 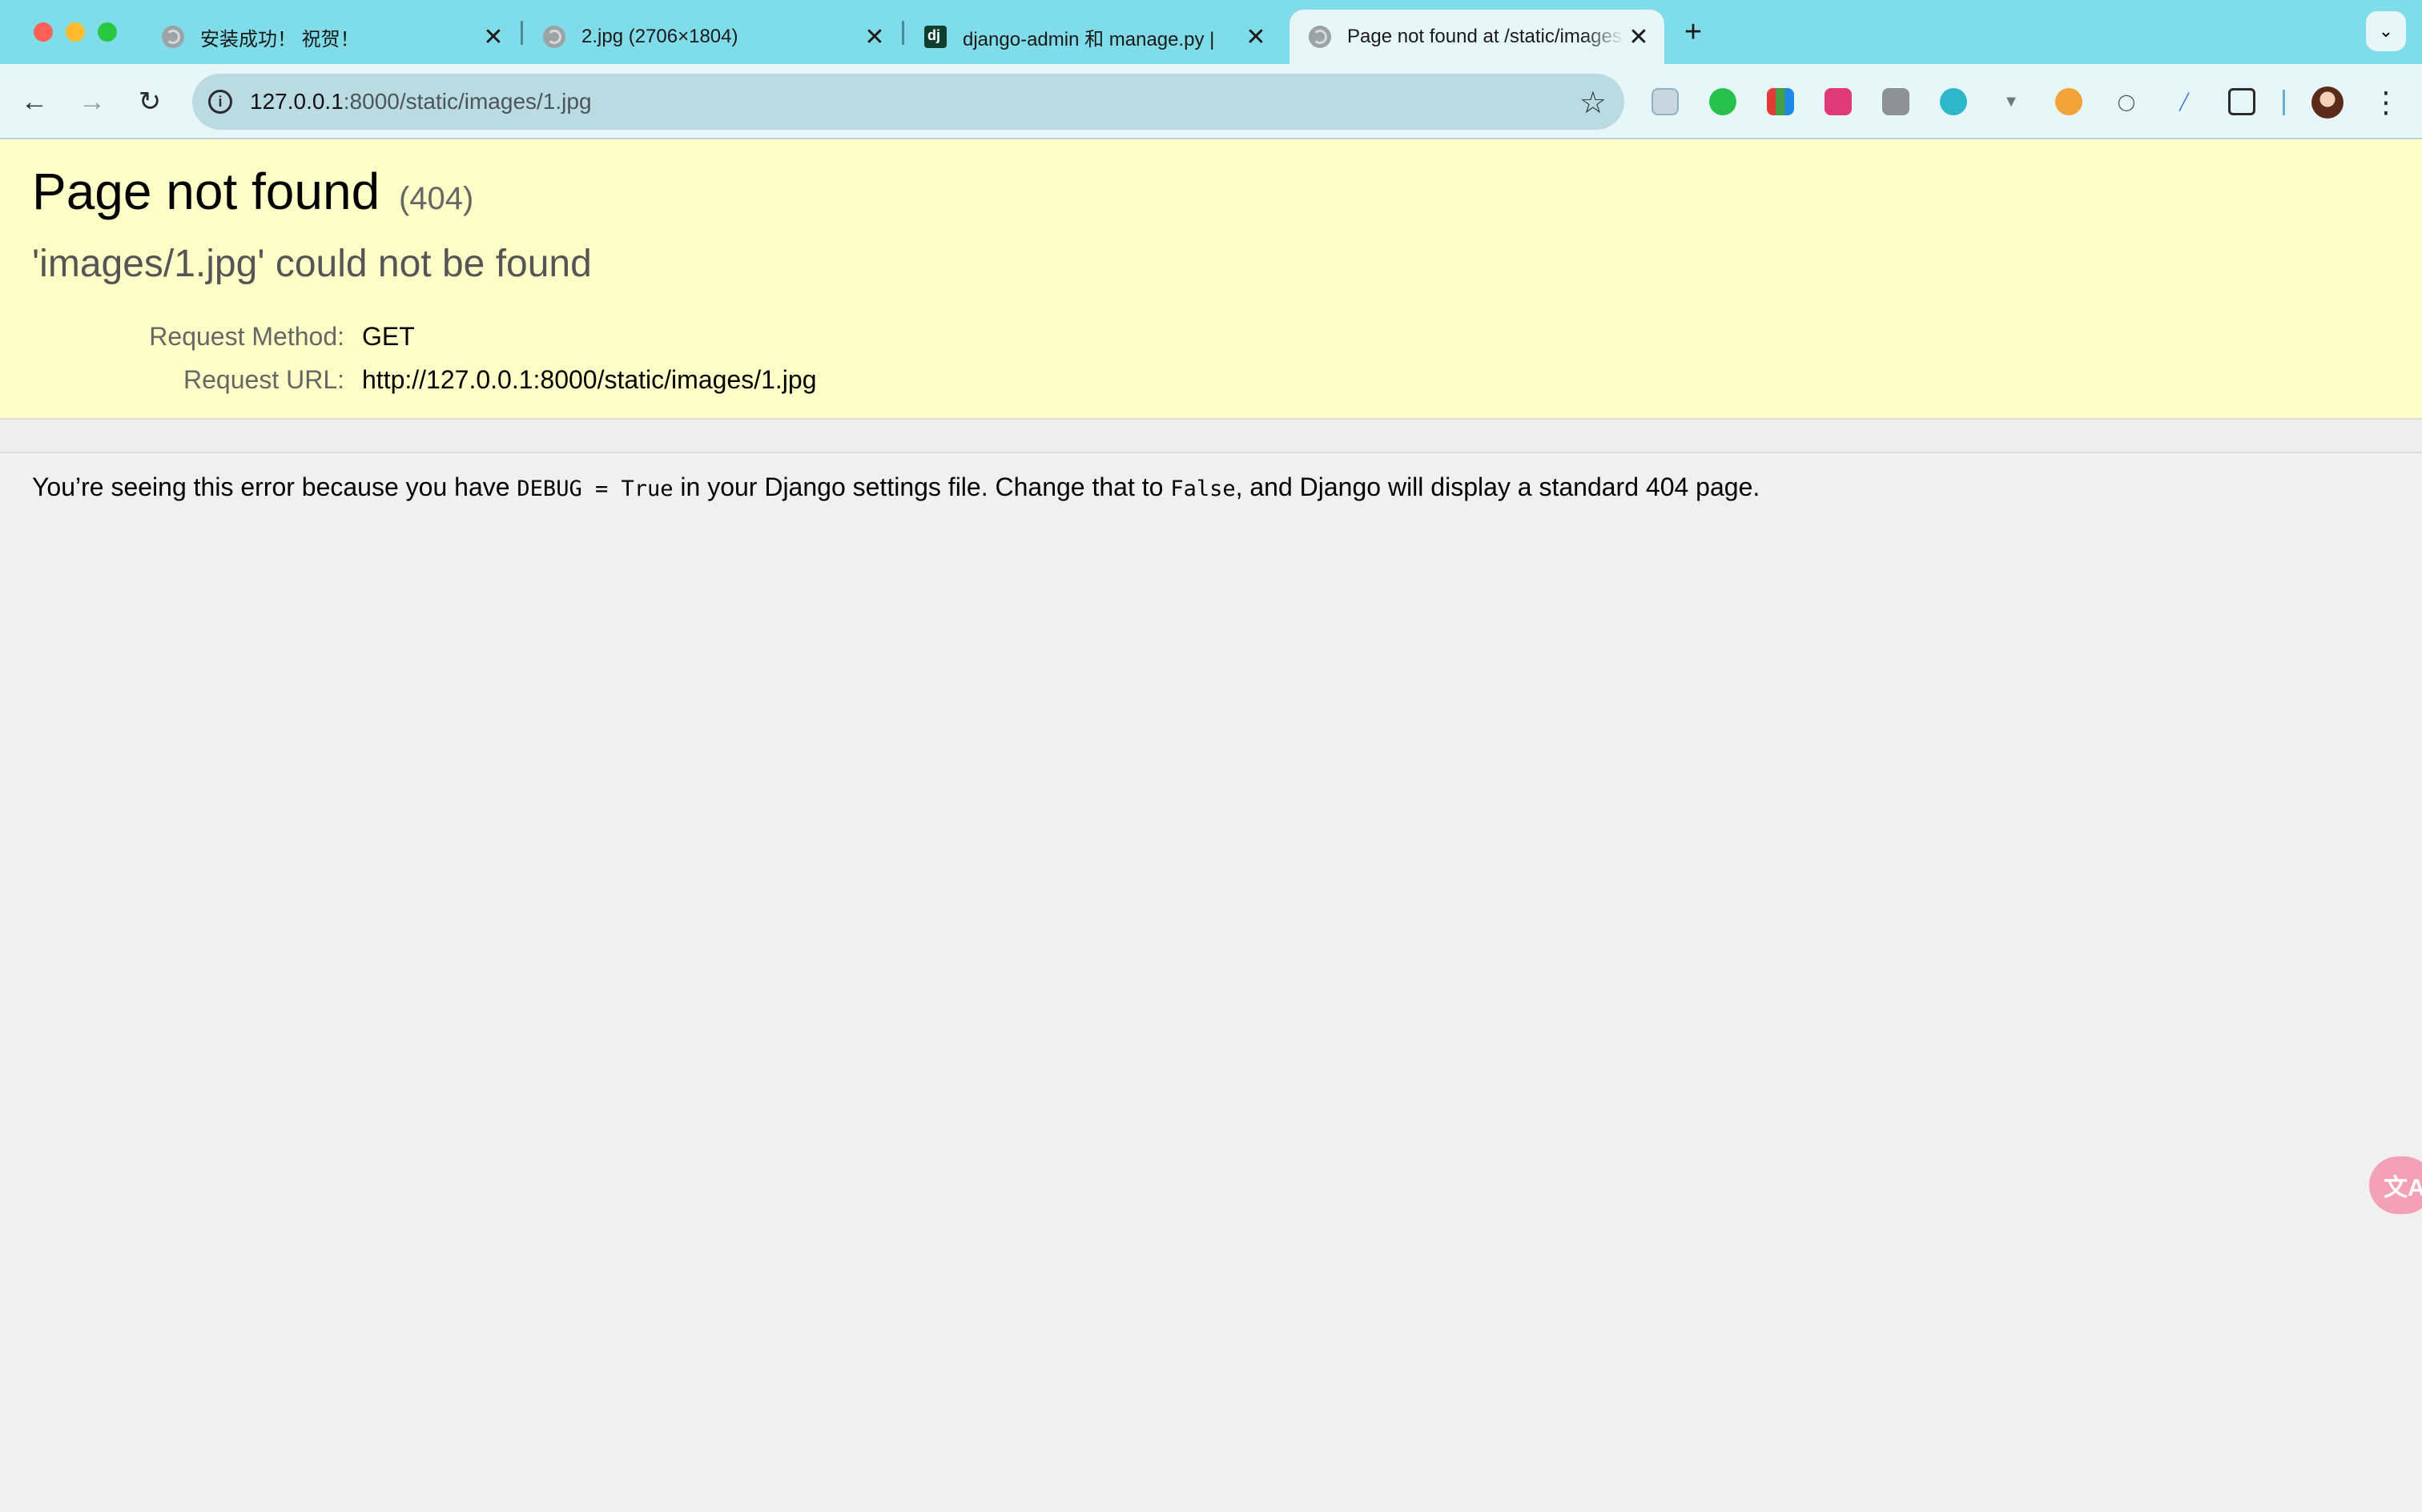 I want to click on orange-ext-icon, so click(x=2068, y=101).